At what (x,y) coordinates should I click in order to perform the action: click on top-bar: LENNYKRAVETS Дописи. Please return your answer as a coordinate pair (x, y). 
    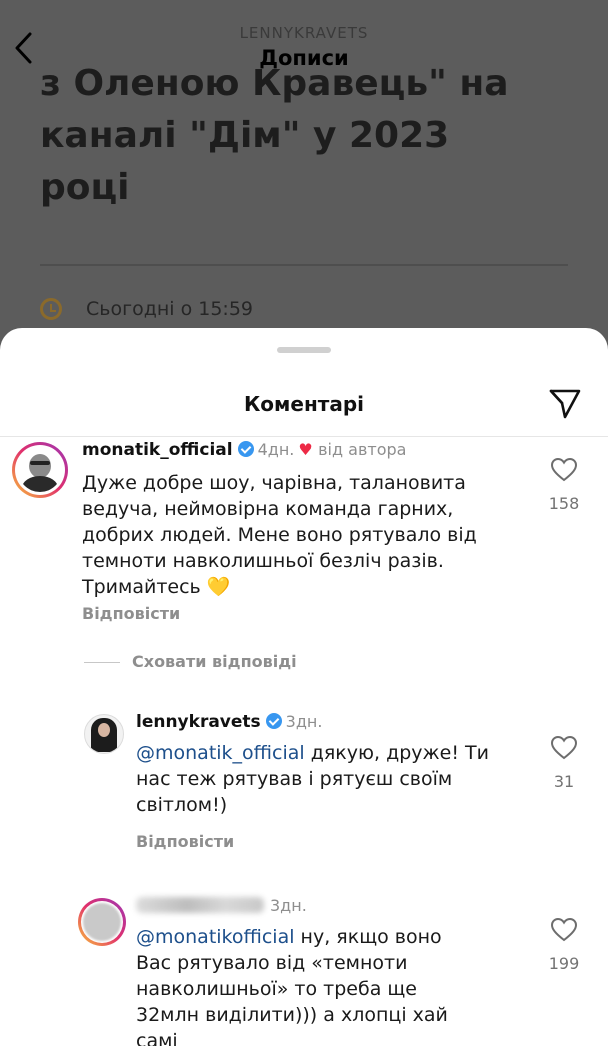
    Looking at the image, I should click on (304, 40).